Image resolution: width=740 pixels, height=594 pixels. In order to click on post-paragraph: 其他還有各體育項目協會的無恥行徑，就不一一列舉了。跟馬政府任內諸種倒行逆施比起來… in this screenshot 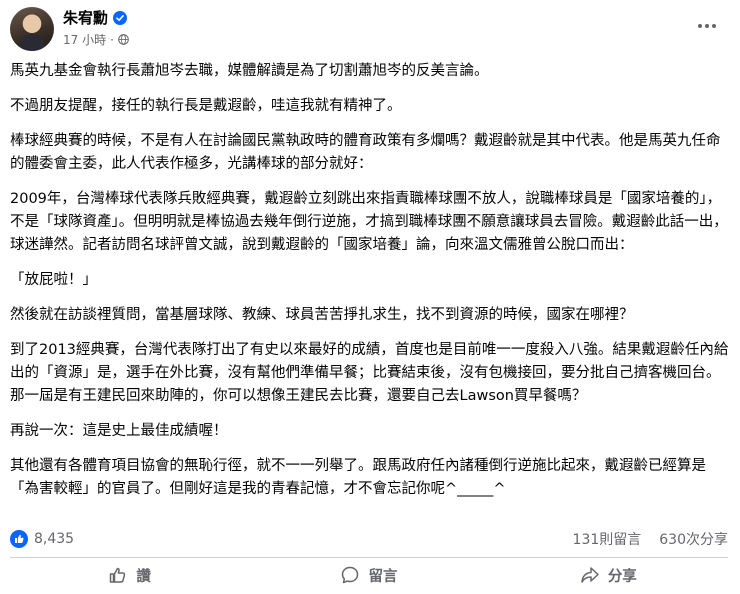, I will do `click(358, 477)`.